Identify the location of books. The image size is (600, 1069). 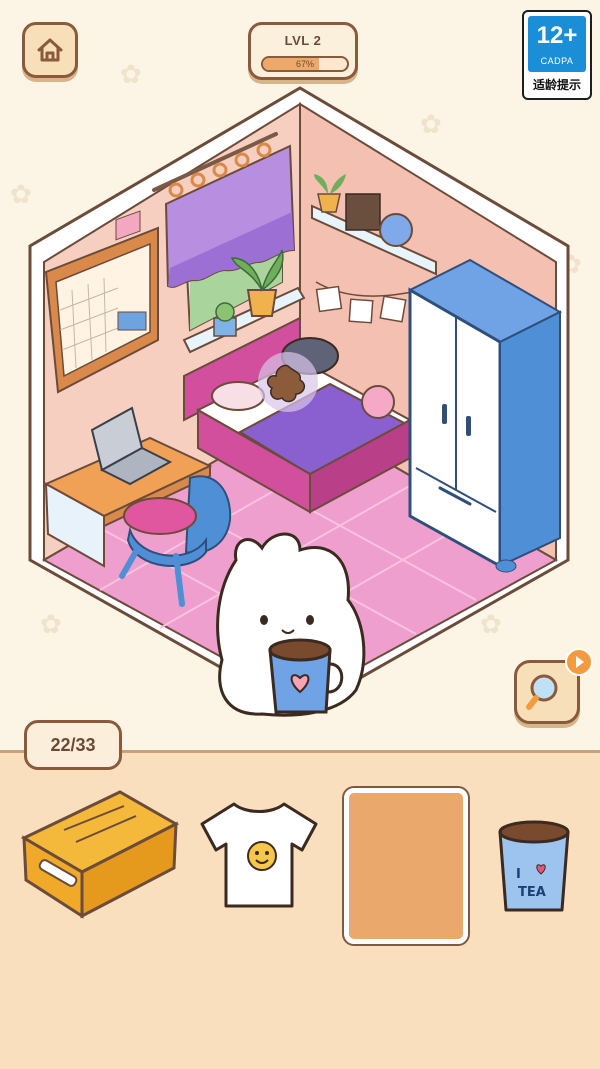
(363, 212).